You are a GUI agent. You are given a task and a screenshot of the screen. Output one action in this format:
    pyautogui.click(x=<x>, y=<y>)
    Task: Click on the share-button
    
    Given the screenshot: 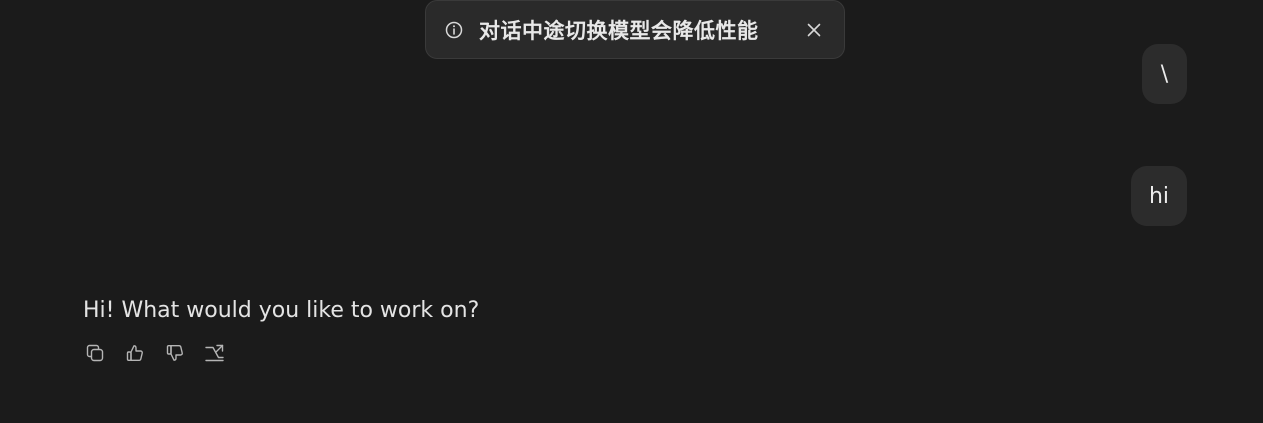 What is the action you would take?
    pyautogui.click(x=215, y=353)
    